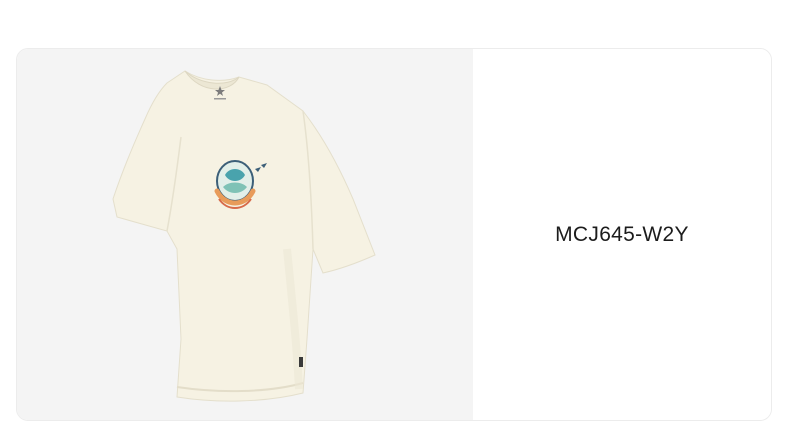  What do you see at coordinates (301, 362) in the screenshot?
I see `side-tag-icon` at bounding box center [301, 362].